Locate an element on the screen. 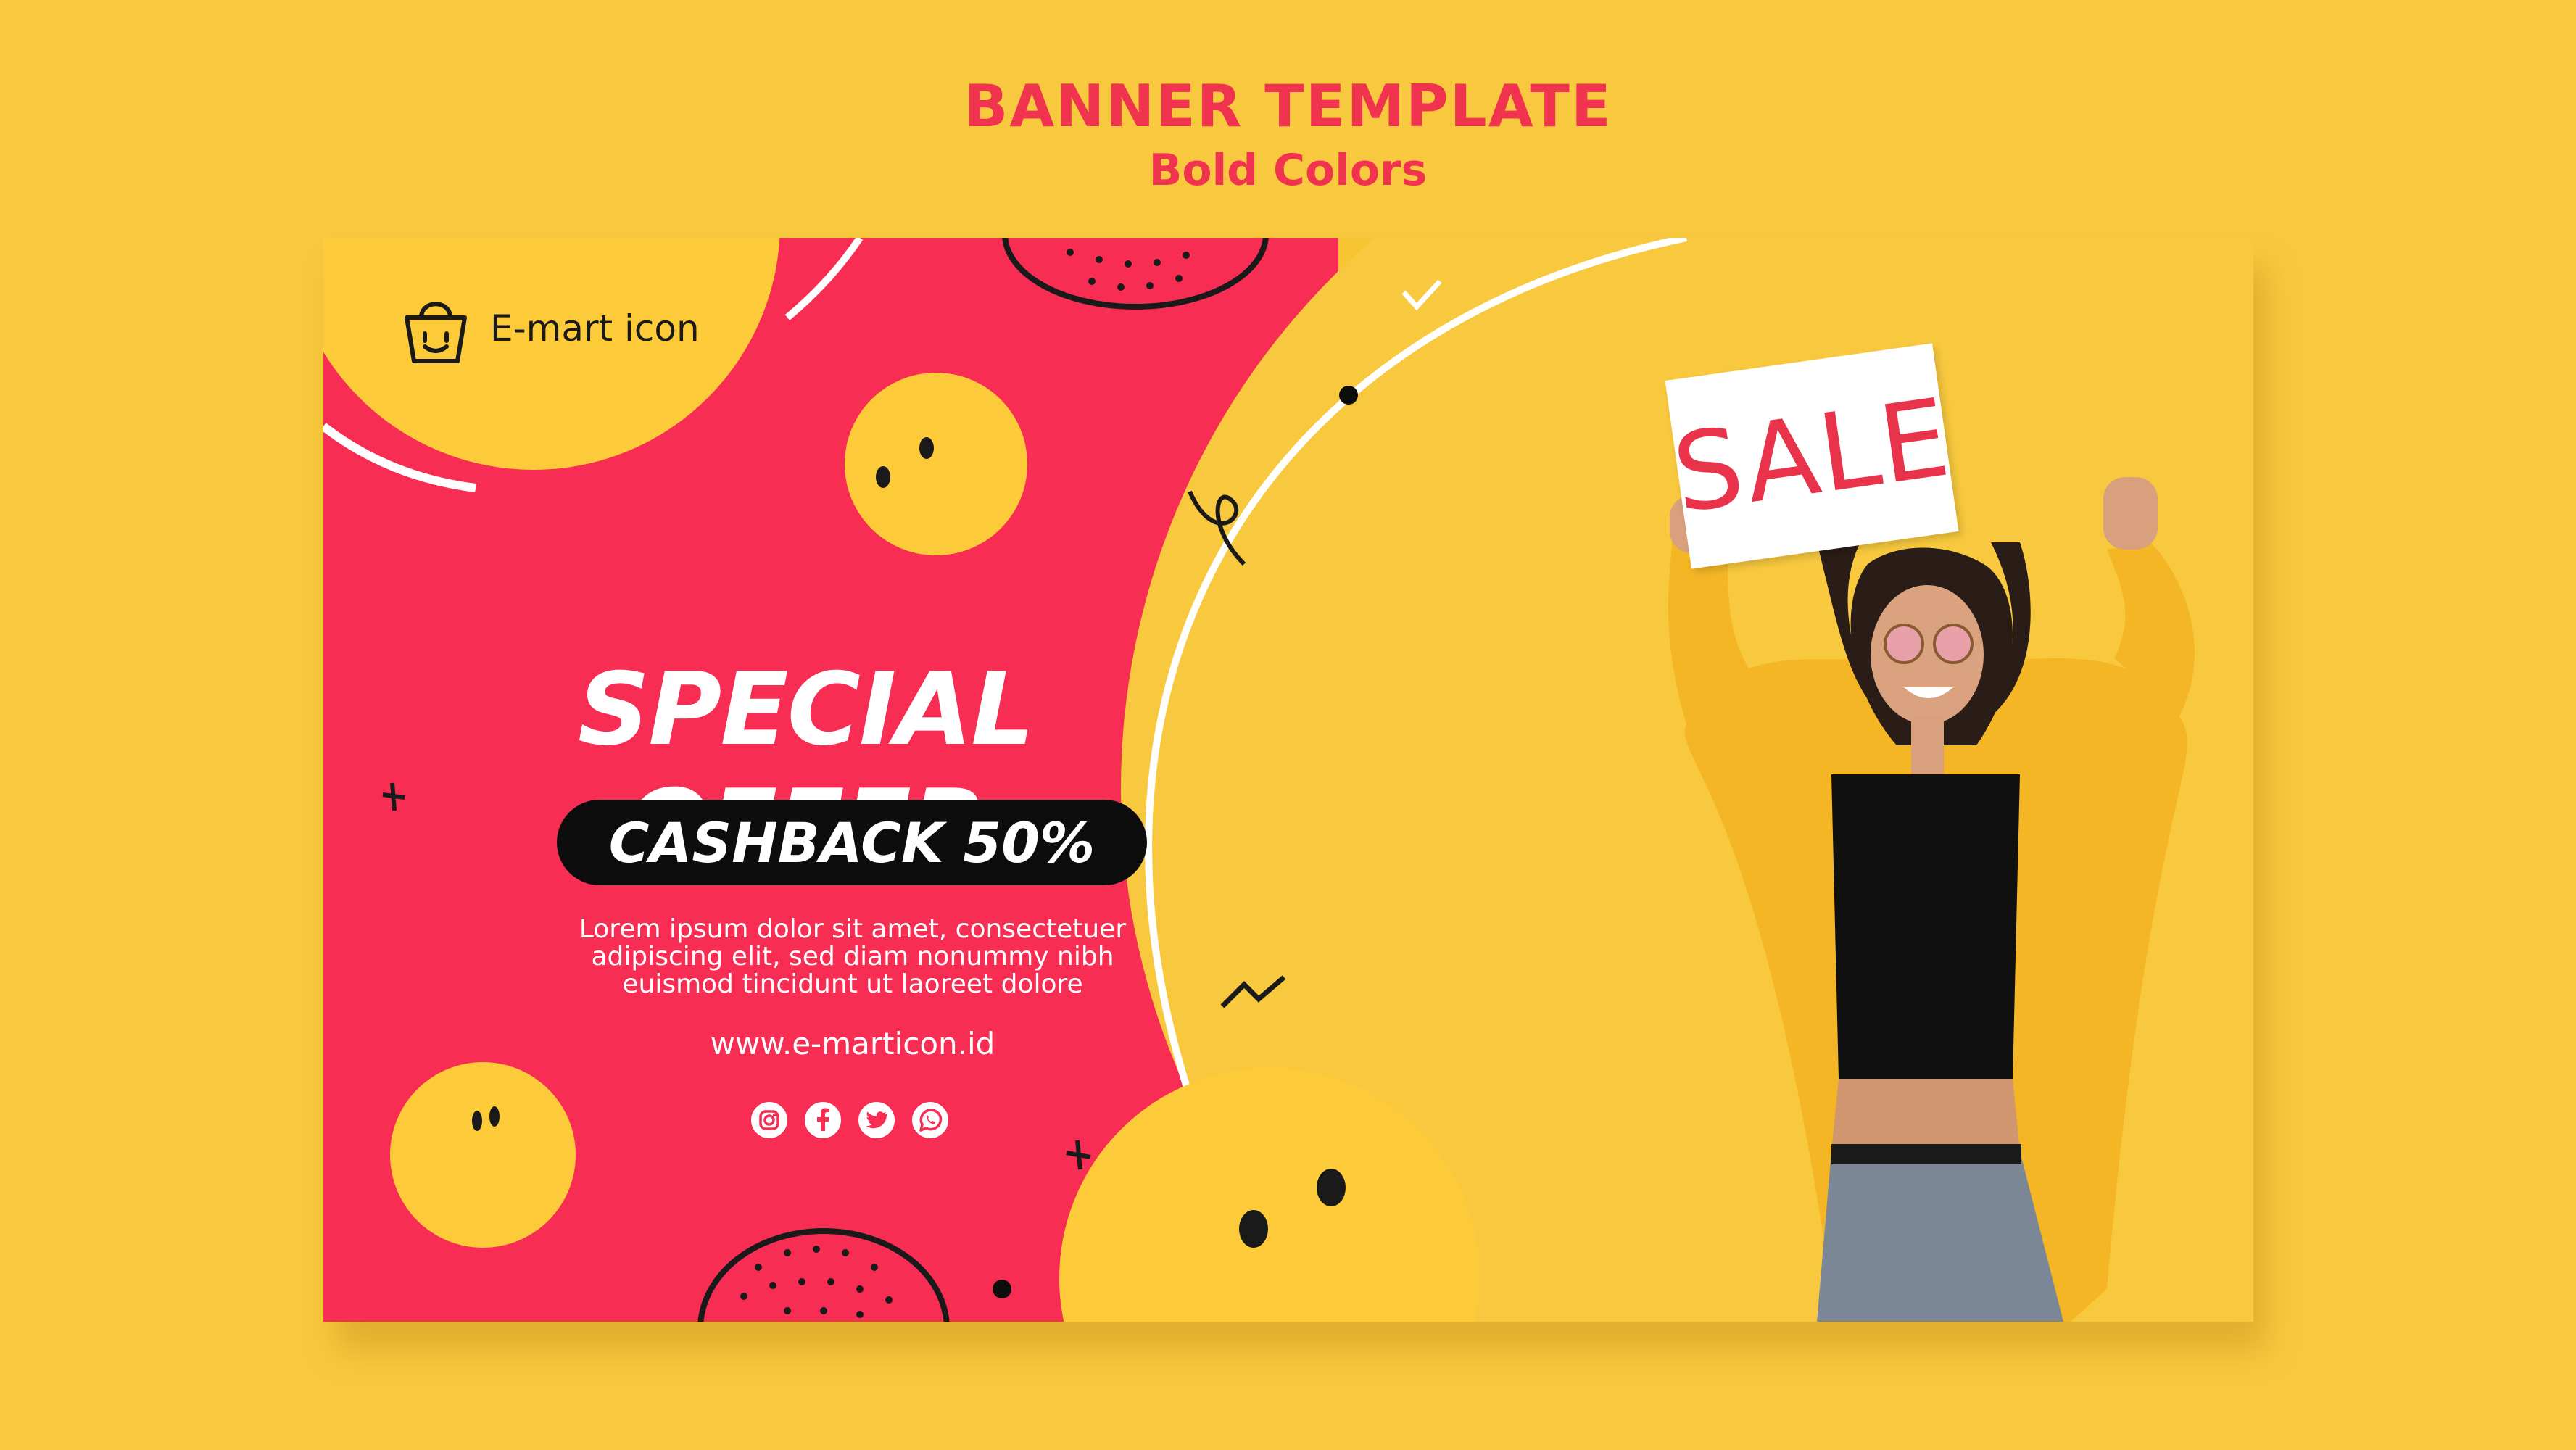  page-subtitle: Bold Colors is located at coordinates (1288, 170).